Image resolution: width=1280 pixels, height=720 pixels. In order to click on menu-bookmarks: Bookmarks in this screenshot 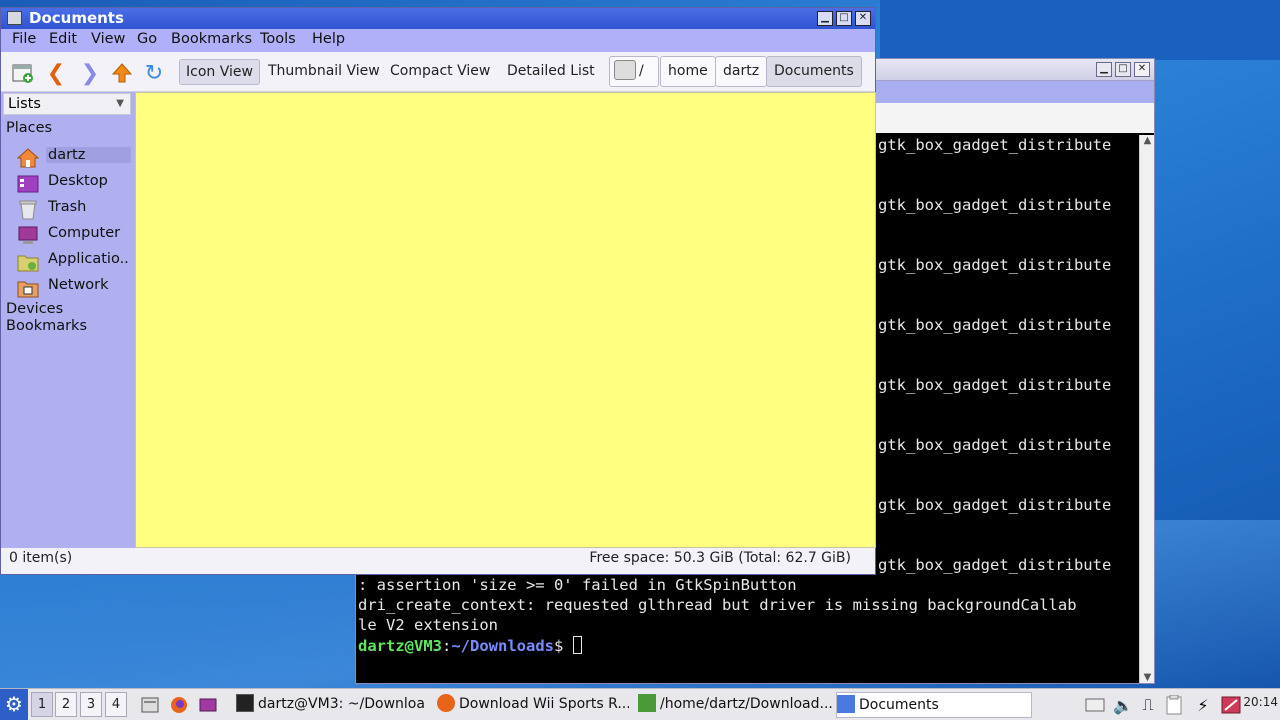, I will do `click(211, 39)`.